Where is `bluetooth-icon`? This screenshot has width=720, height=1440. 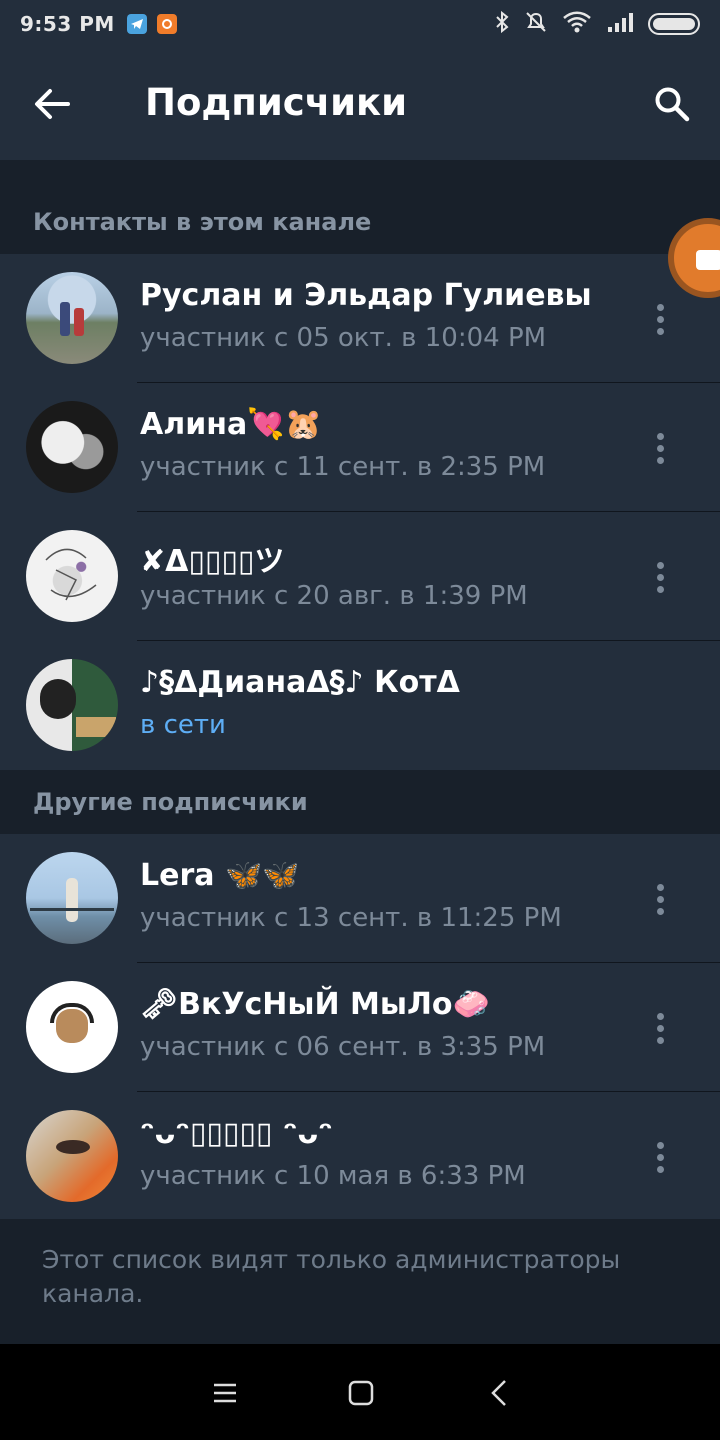 bluetooth-icon is located at coordinates (502, 24).